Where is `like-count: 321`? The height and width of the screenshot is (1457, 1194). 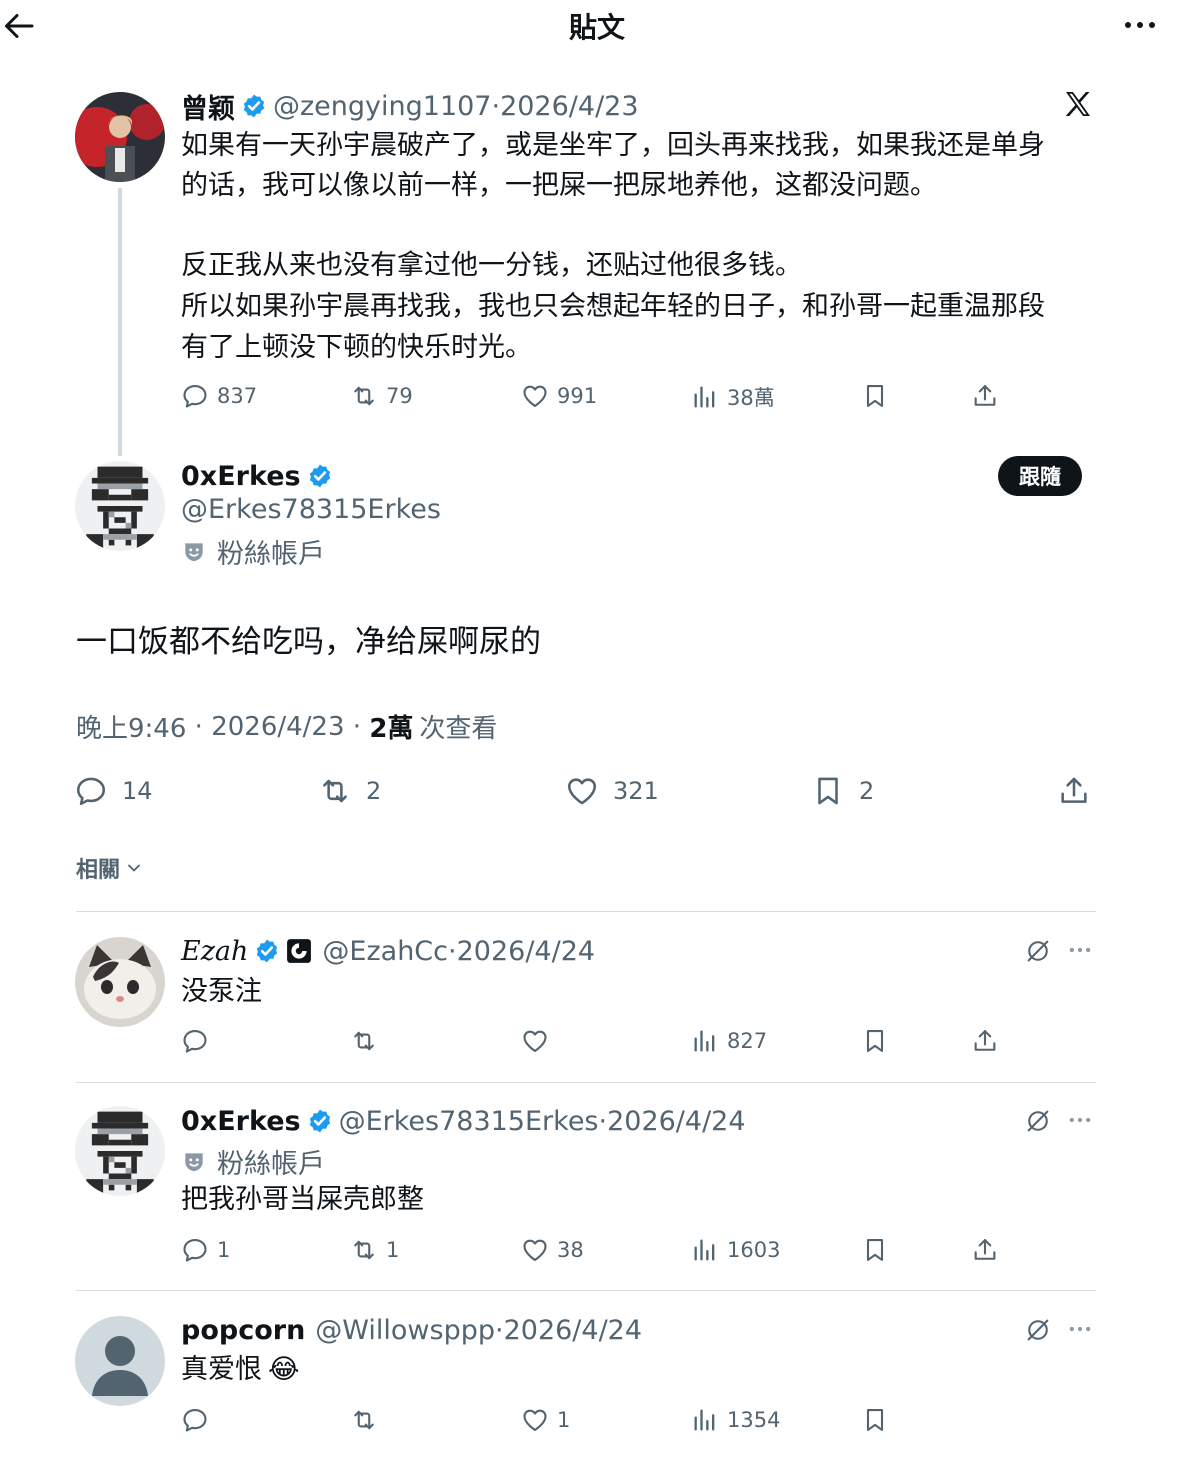 like-count: 321 is located at coordinates (636, 791).